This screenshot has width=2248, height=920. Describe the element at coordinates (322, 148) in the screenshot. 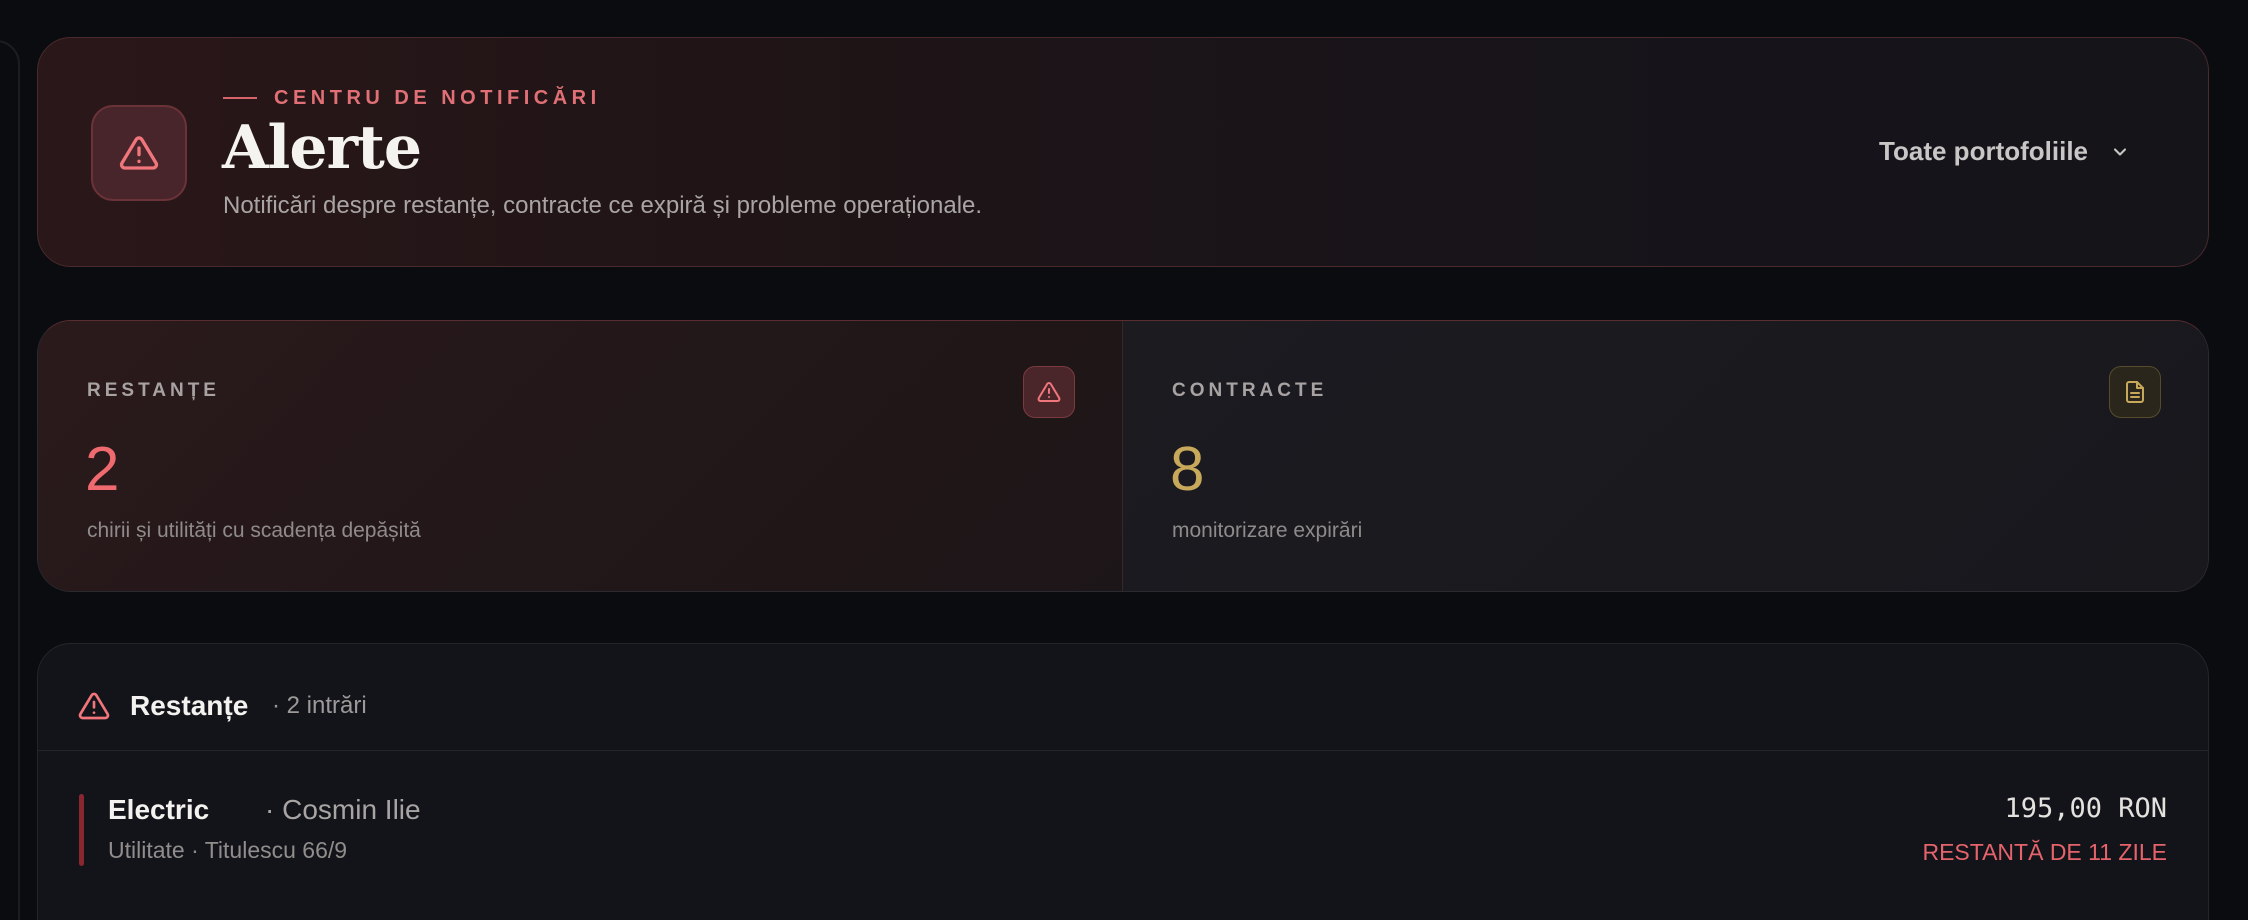

I see `page-title: Alerte` at that location.